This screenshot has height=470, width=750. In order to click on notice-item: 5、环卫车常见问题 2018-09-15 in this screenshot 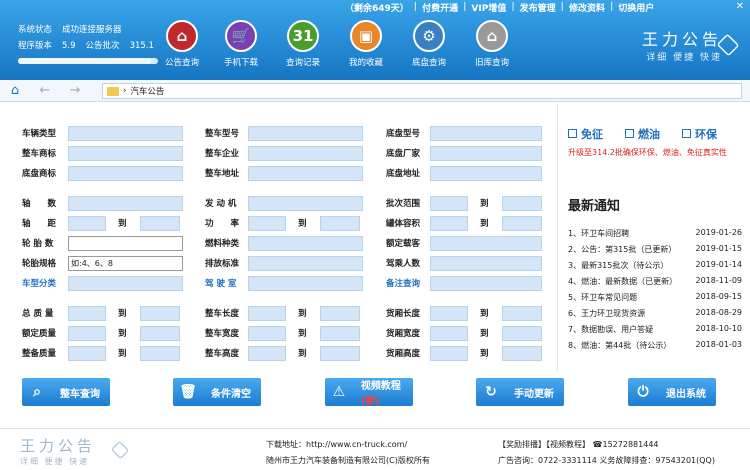, I will do `click(655, 297)`.